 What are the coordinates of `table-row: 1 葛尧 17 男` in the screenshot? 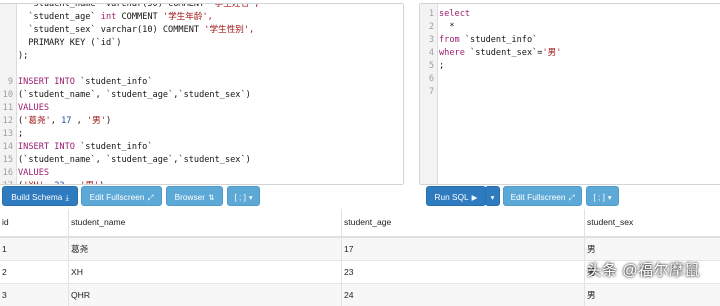 It's located at (360, 249).